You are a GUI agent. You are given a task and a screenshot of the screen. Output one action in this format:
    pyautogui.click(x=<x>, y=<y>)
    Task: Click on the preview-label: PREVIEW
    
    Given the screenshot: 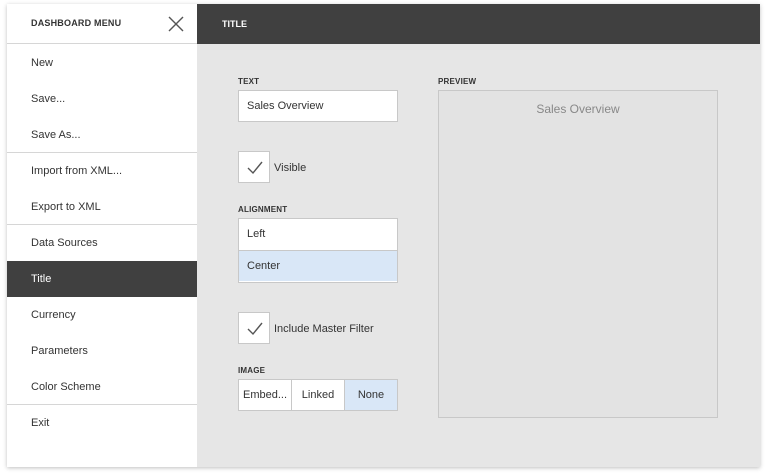 What is the action you would take?
    pyautogui.click(x=457, y=81)
    